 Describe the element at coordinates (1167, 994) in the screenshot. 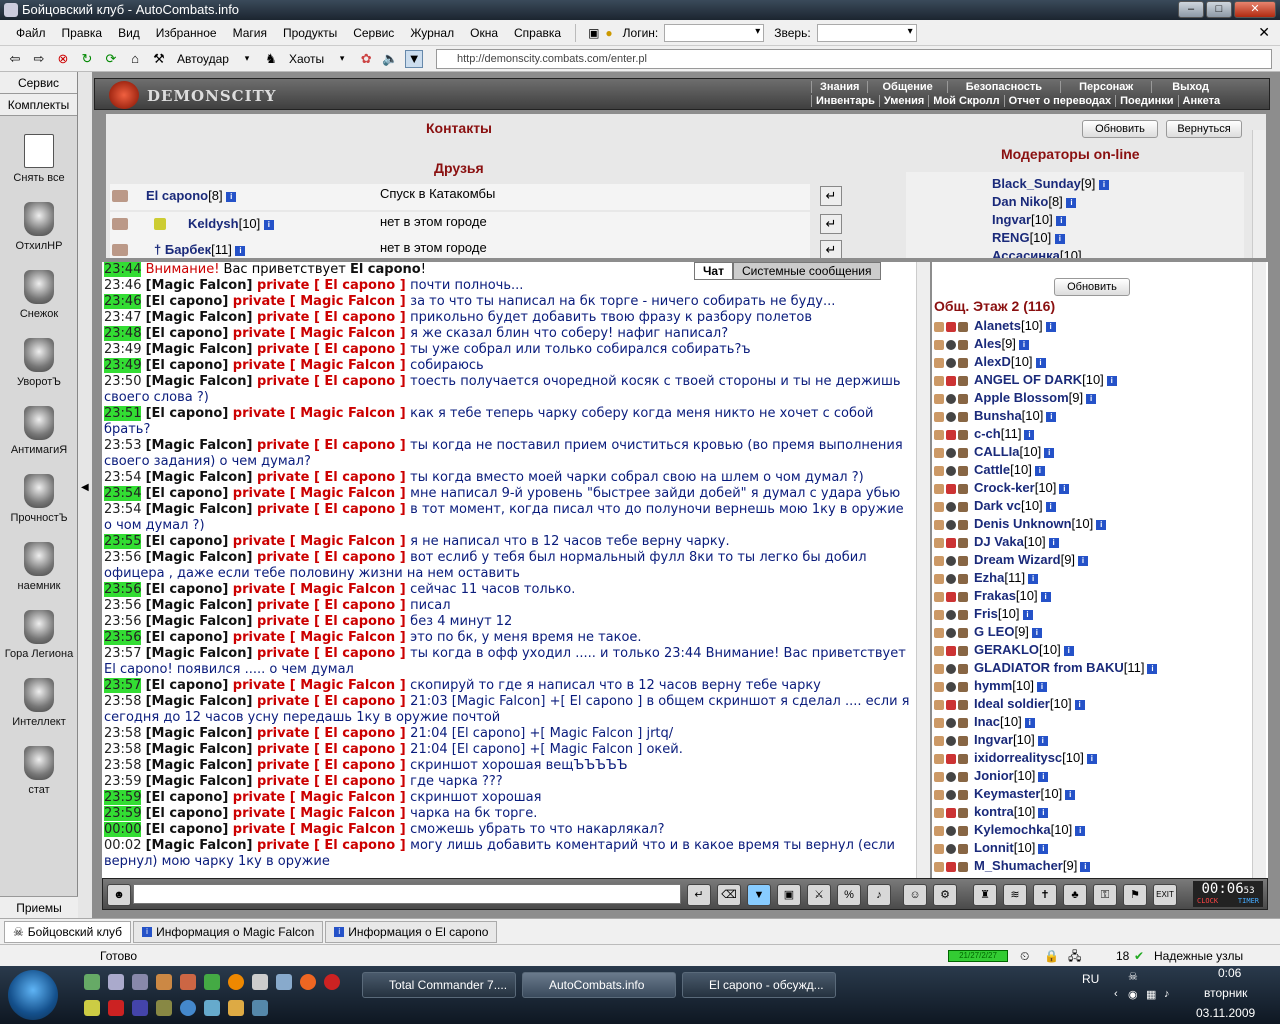

I see `volume-icon: ♪` at that location.